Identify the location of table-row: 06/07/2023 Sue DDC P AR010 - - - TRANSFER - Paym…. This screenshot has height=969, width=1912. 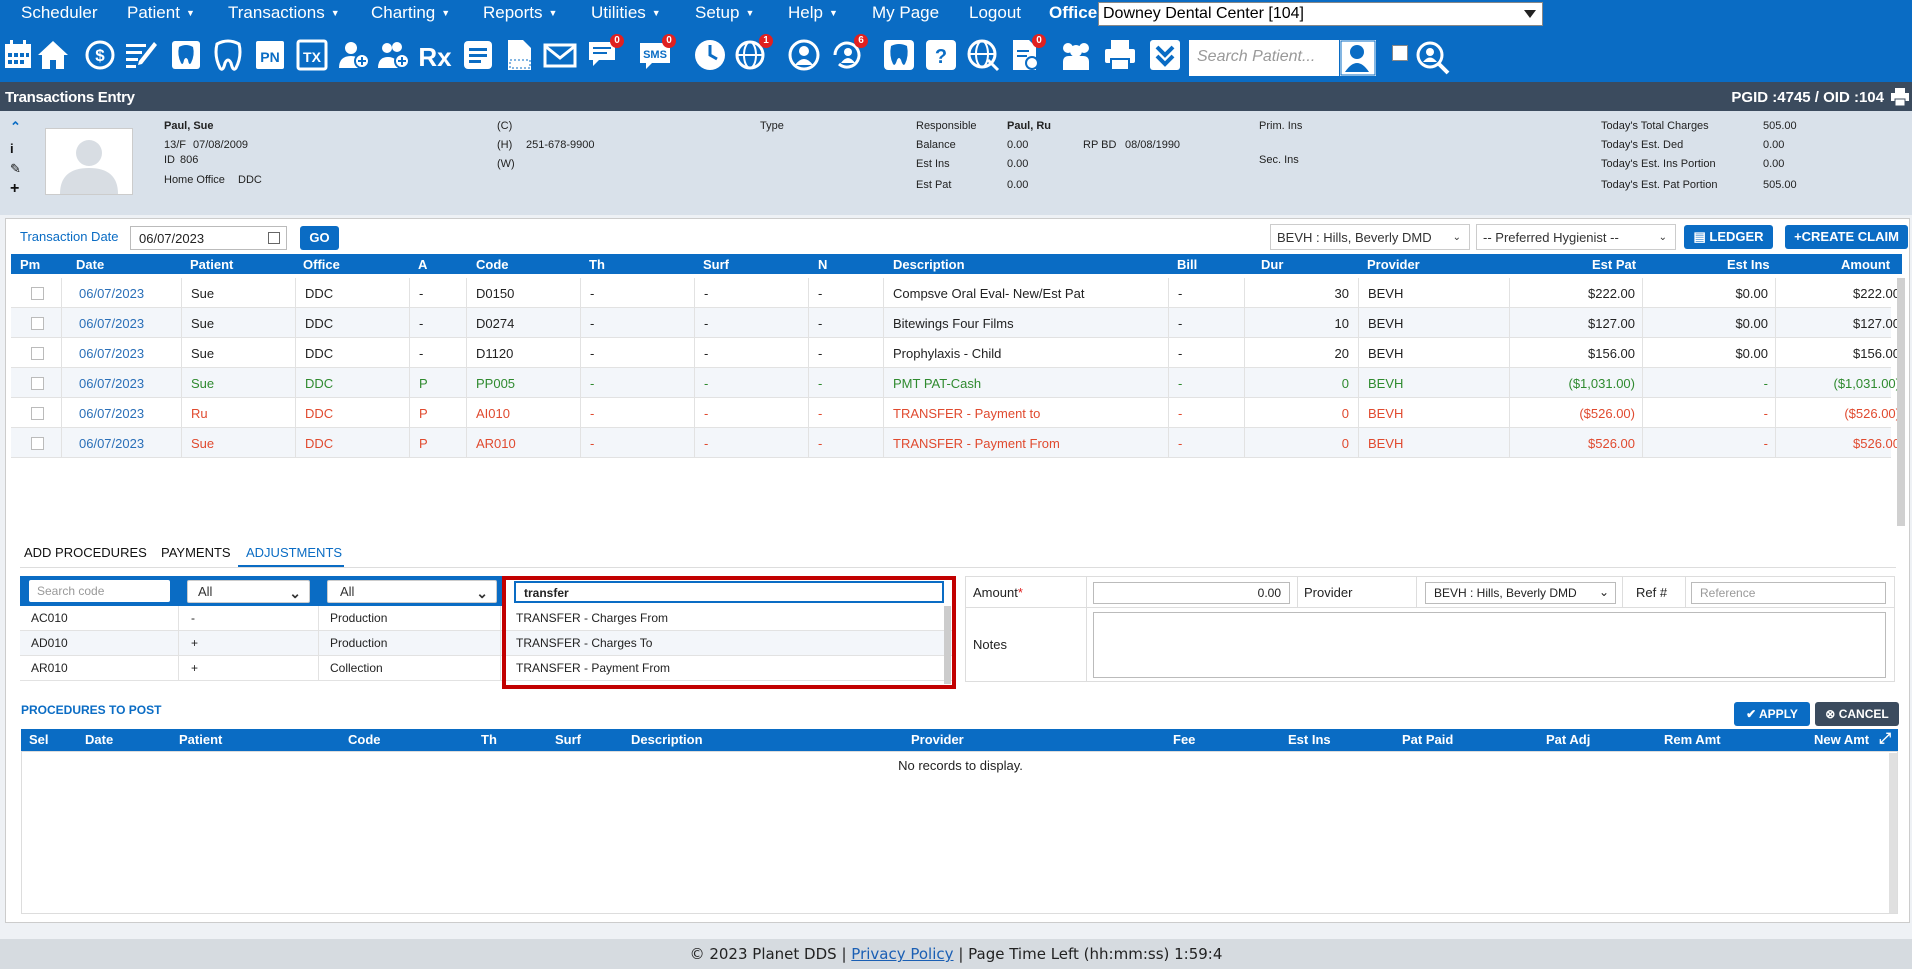
(955, 443).